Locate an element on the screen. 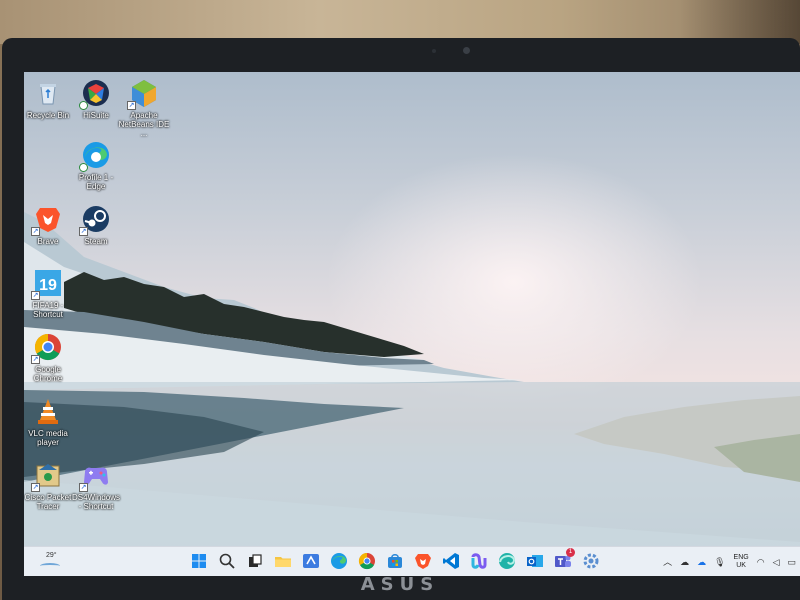 This screenshot has width=800, height=600. desktop-icon-recycle-bin: Recycle Bin is located at coordinates (49, 99).